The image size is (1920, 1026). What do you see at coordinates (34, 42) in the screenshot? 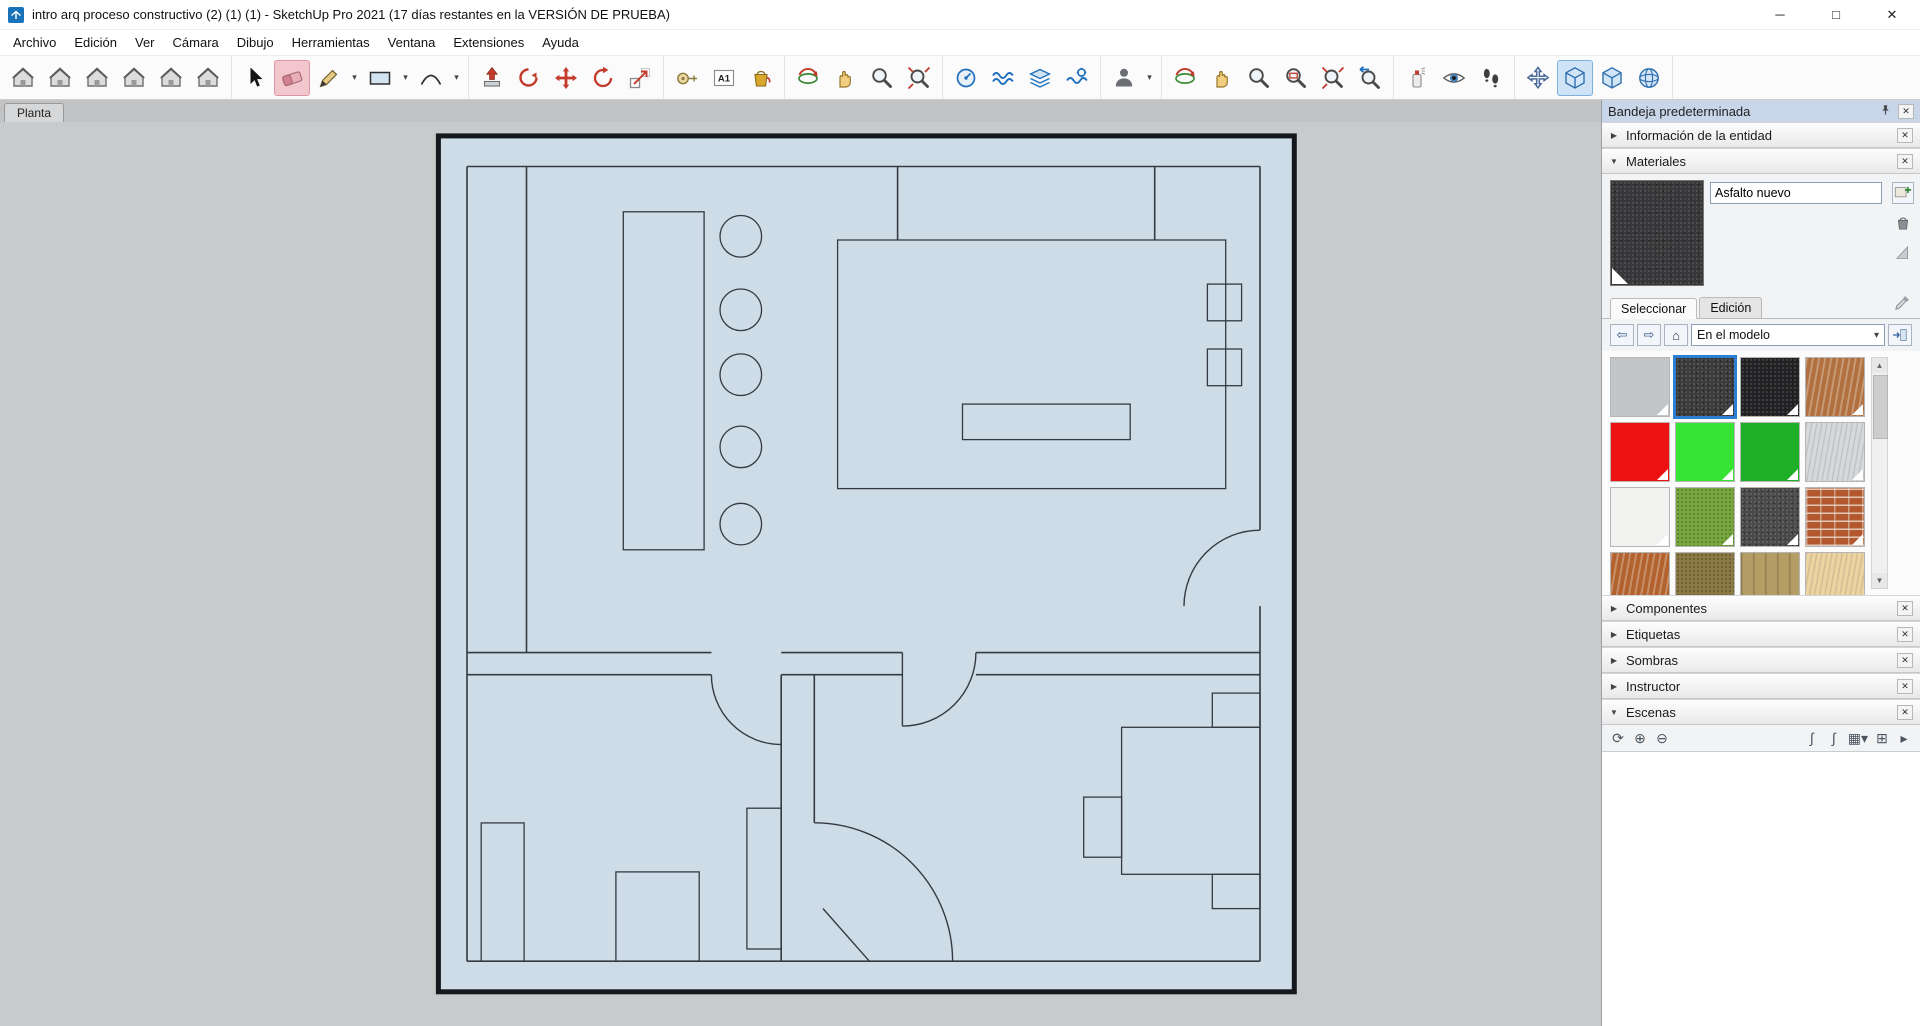
I see `menu-archivo: Archivo` at bounding box center [34, 42].